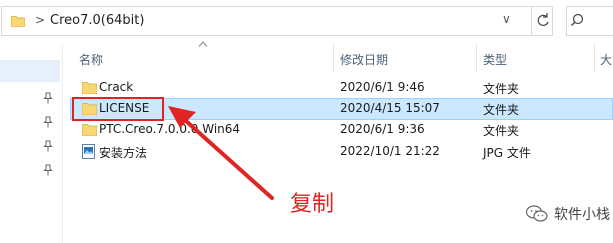  Describe the element at coordinates (88, 151) in the screenshot. I see `image-file-icon` at that location.